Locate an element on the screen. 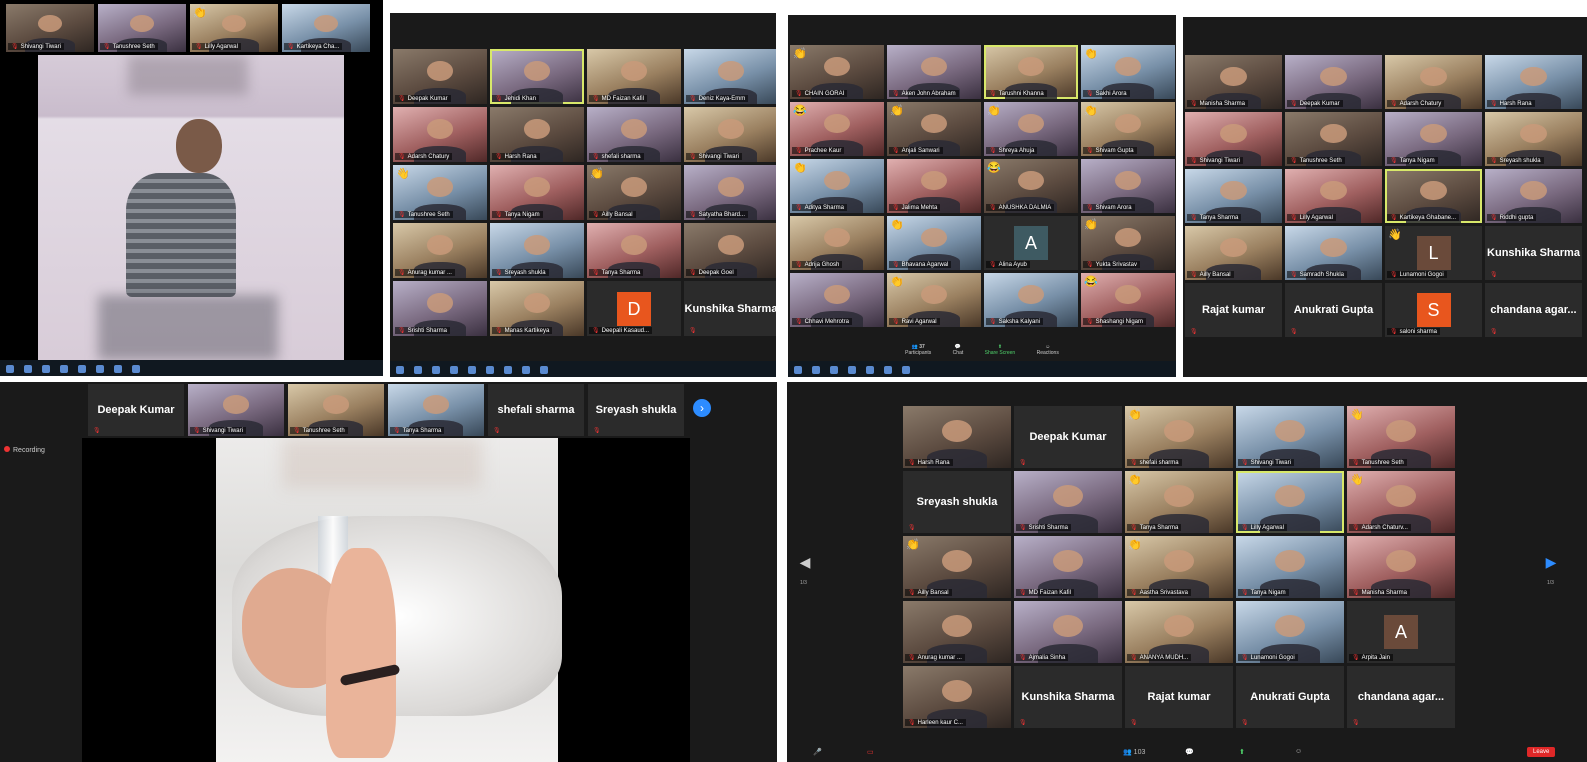 The width and height of the screenshot is (1587, 762). participant-tile-shefali-sharma: shefali sharma 🎙 is located at coordinates (536, 410).